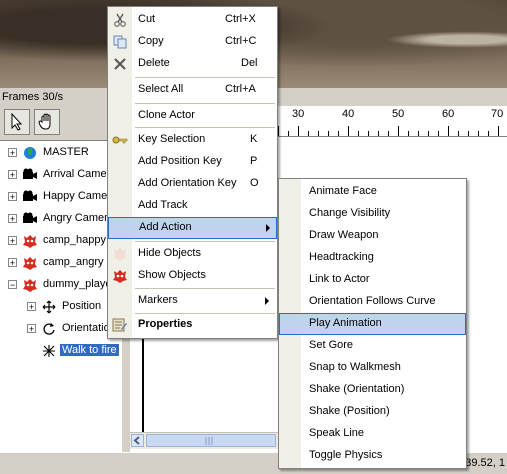 The height and width of the screenshot is (474, 507). Describe the element at coordinates (192, 162) in the screenshot. I see `menu-item-add-position-key: Add Position Key P` at that location.